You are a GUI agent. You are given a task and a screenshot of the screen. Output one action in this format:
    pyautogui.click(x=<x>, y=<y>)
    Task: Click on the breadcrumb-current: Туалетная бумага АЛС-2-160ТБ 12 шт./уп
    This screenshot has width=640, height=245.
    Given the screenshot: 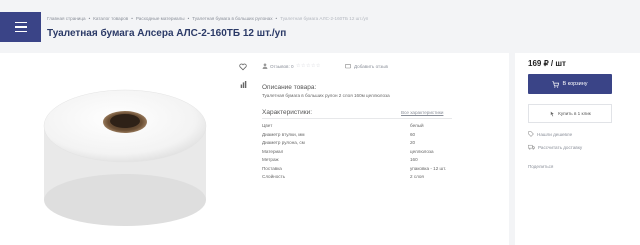 What is the action you would take?
    pyautogui.click(x=324, y=18)
    